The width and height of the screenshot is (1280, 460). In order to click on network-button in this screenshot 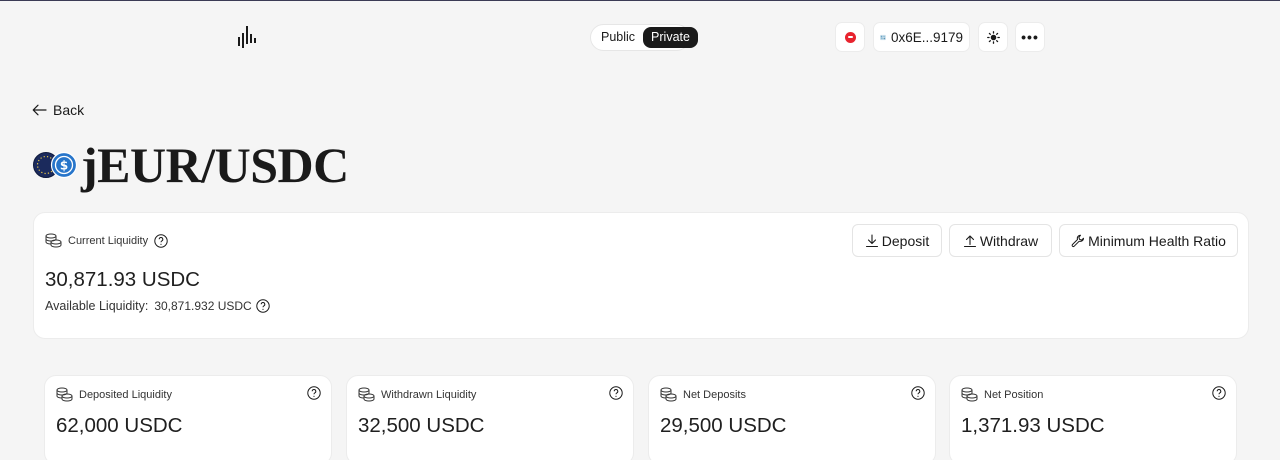, I will do `click(850, 37)`.